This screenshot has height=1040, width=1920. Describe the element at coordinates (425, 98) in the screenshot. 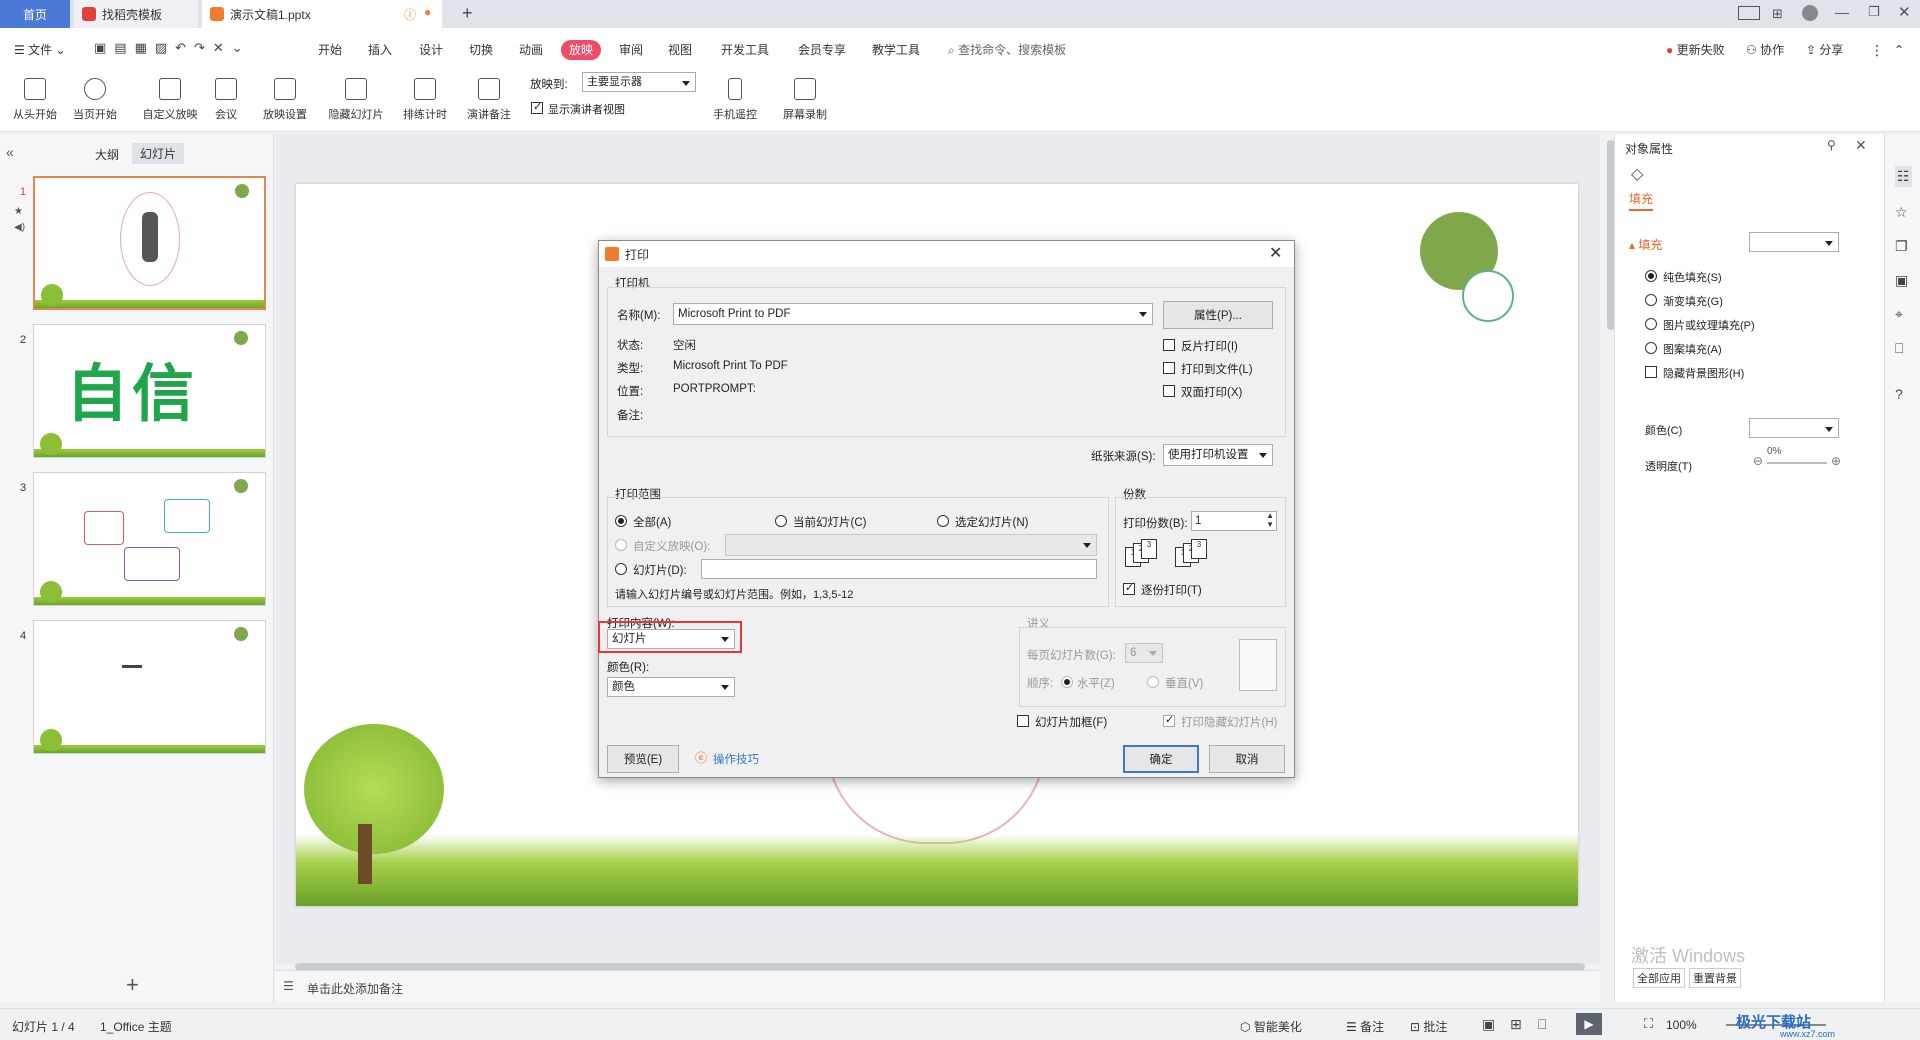

I see `rehearse-button: 排练计时` at that location.